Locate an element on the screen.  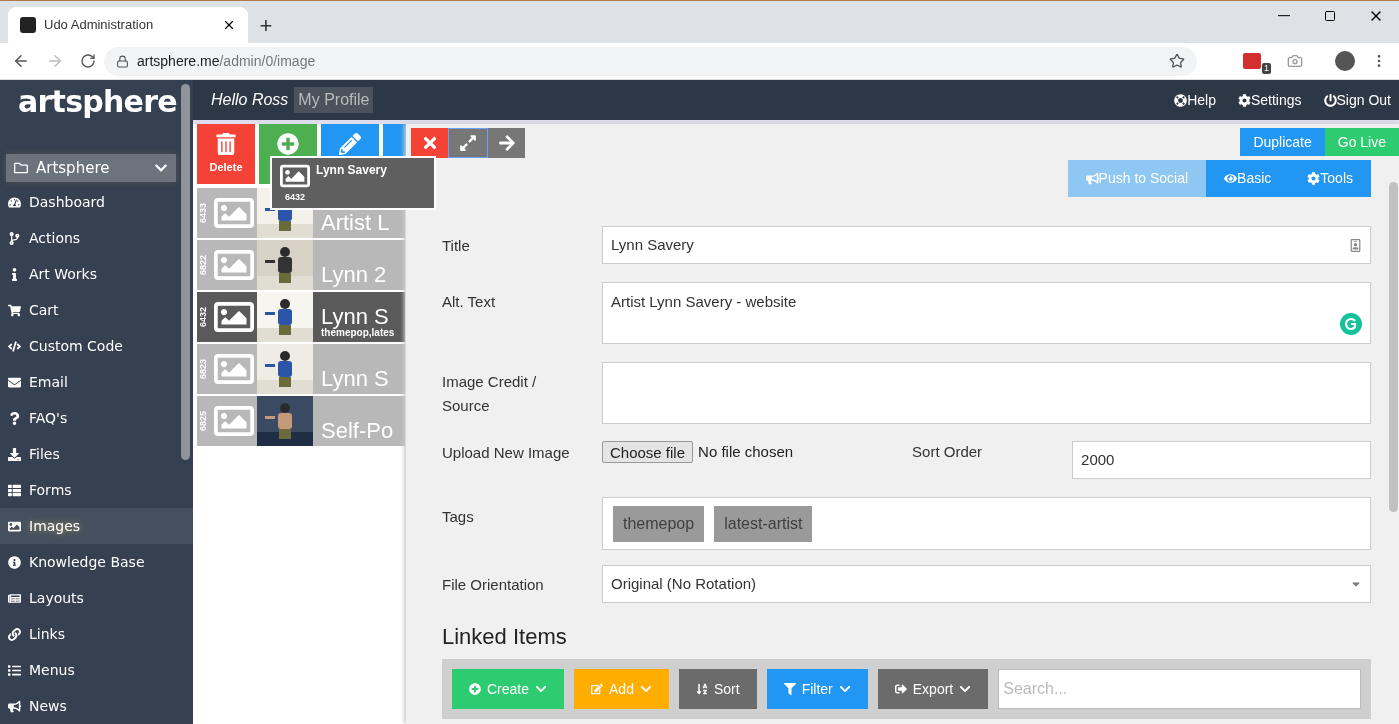
dashboard-icon is located at coordinates (14, 202).